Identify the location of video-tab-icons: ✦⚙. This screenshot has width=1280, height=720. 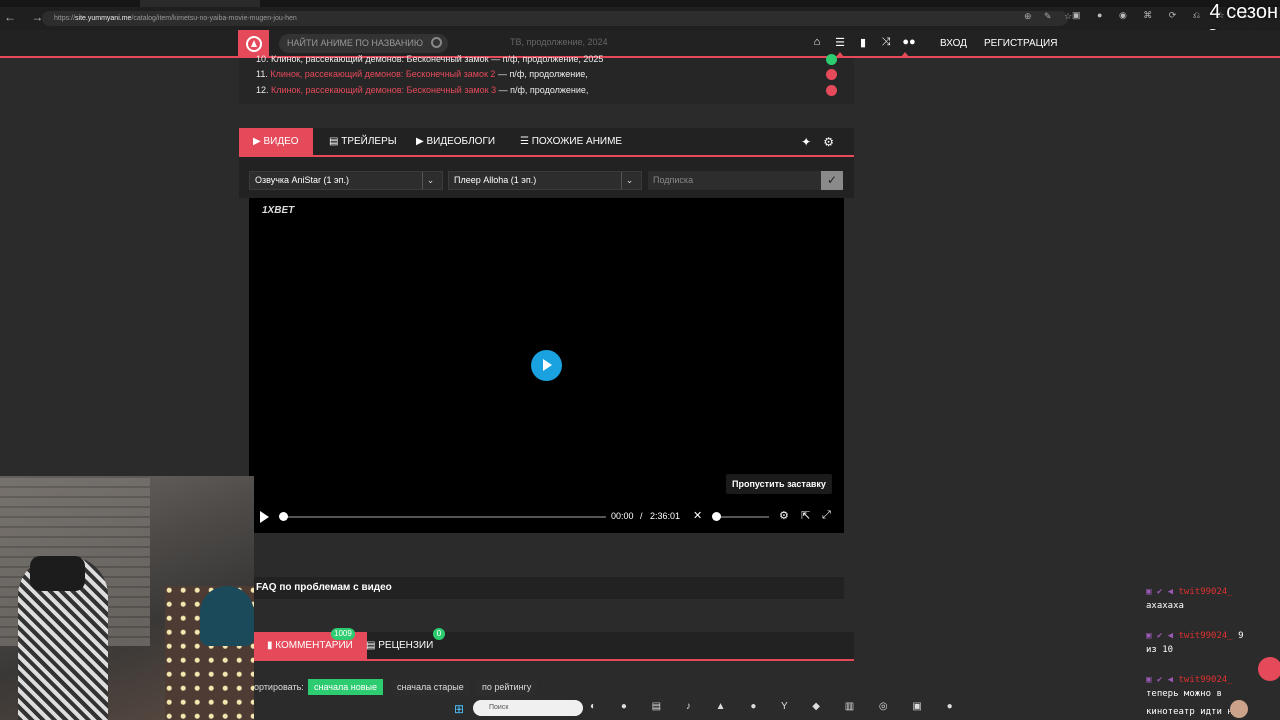
(823, 142).